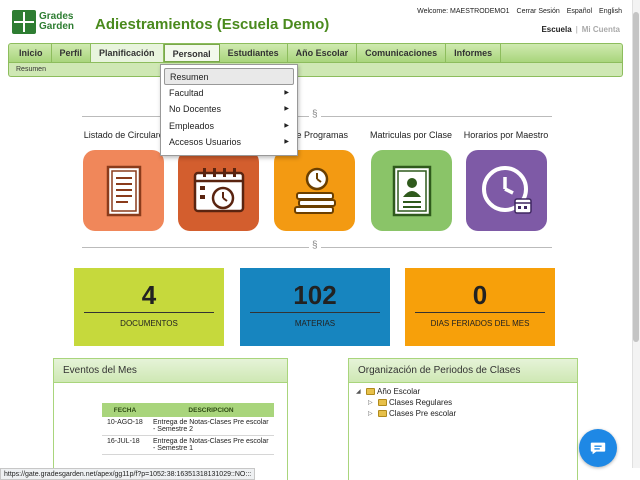  What do you see at coordinates (229, 126) in the screenshot?
I see `menu-item-empleados: Empleados ▶` at bounding box center [229, 126].